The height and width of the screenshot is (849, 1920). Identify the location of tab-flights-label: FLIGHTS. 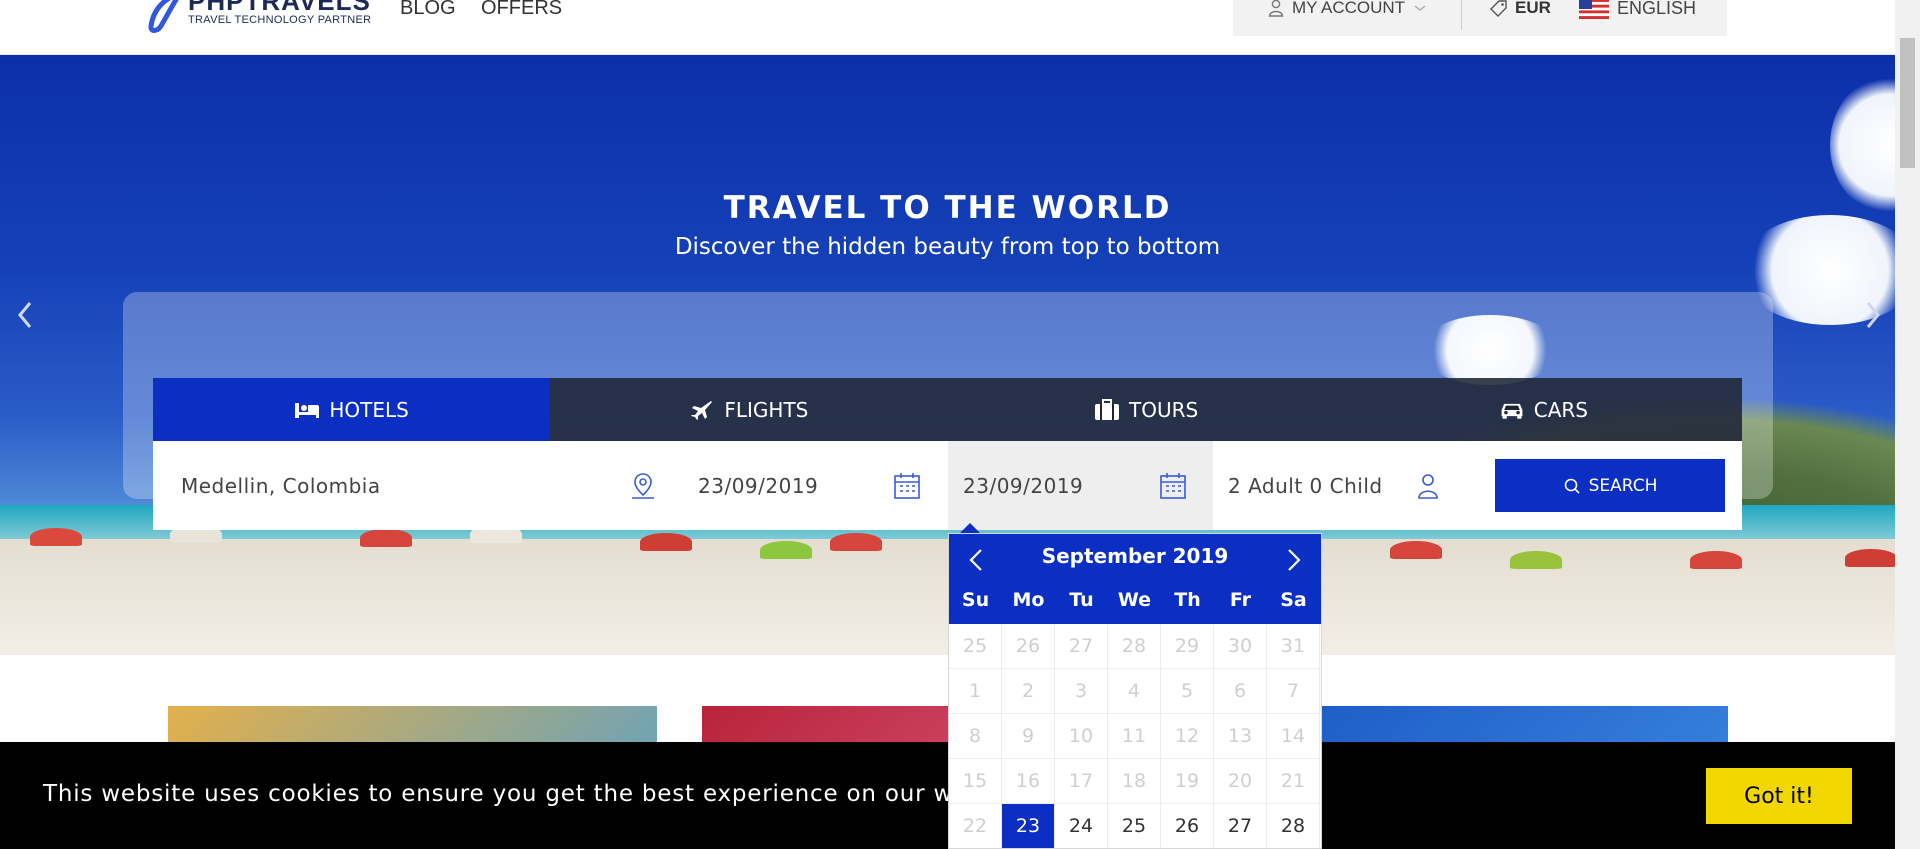
(766, 409).